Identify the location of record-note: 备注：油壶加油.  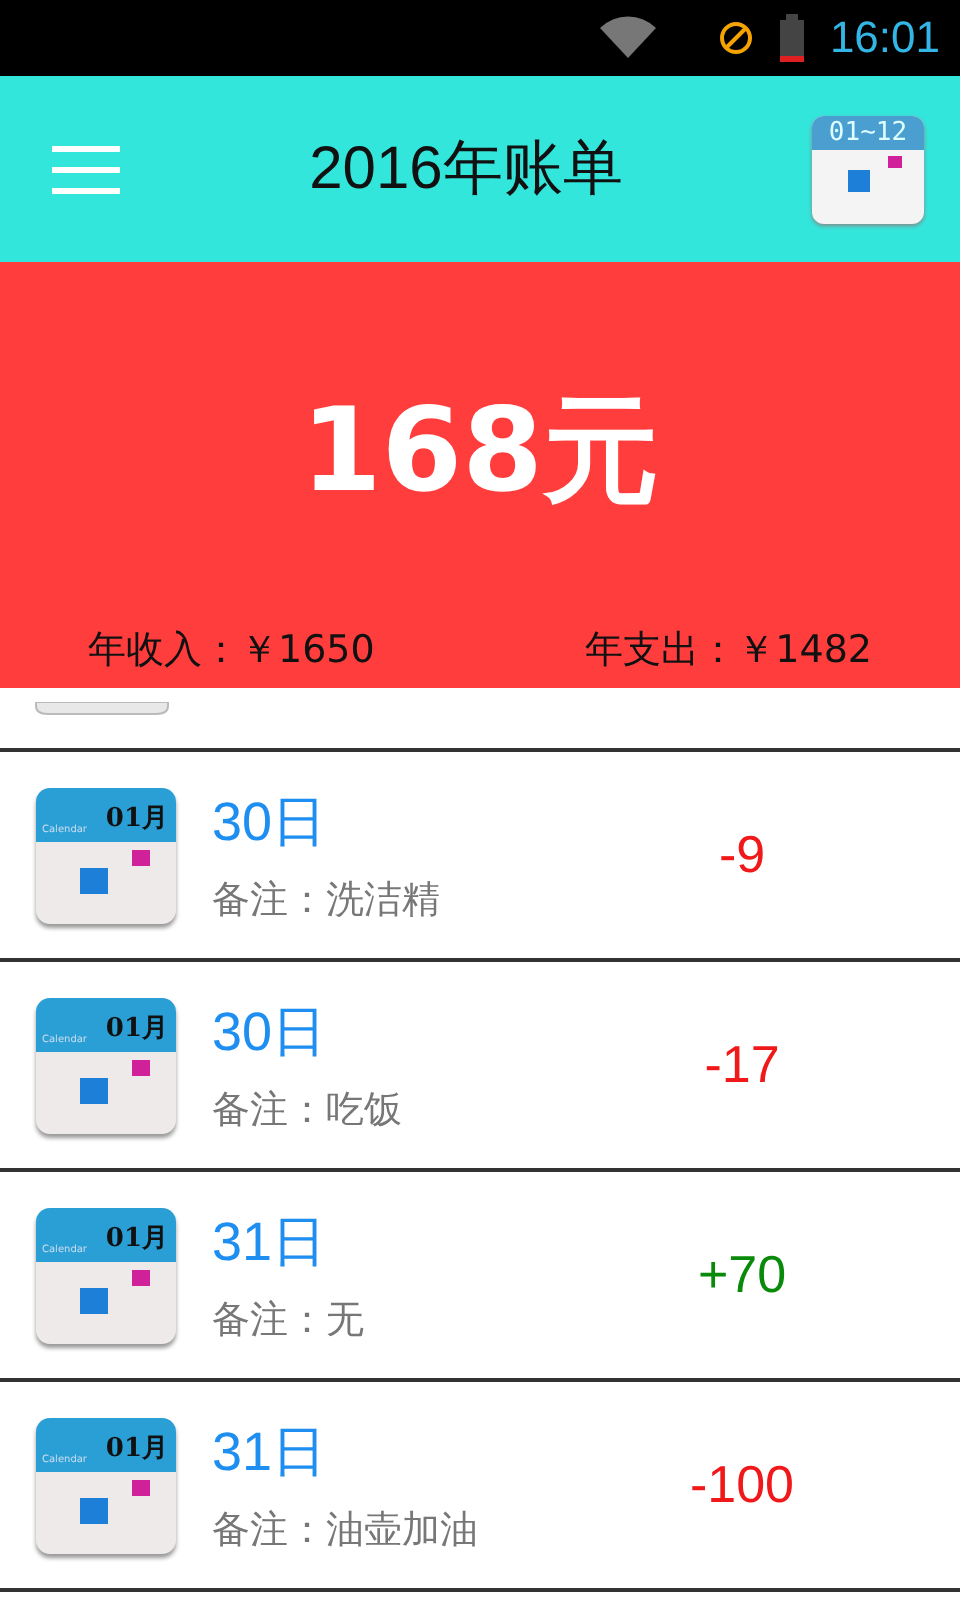
(346, 1530).